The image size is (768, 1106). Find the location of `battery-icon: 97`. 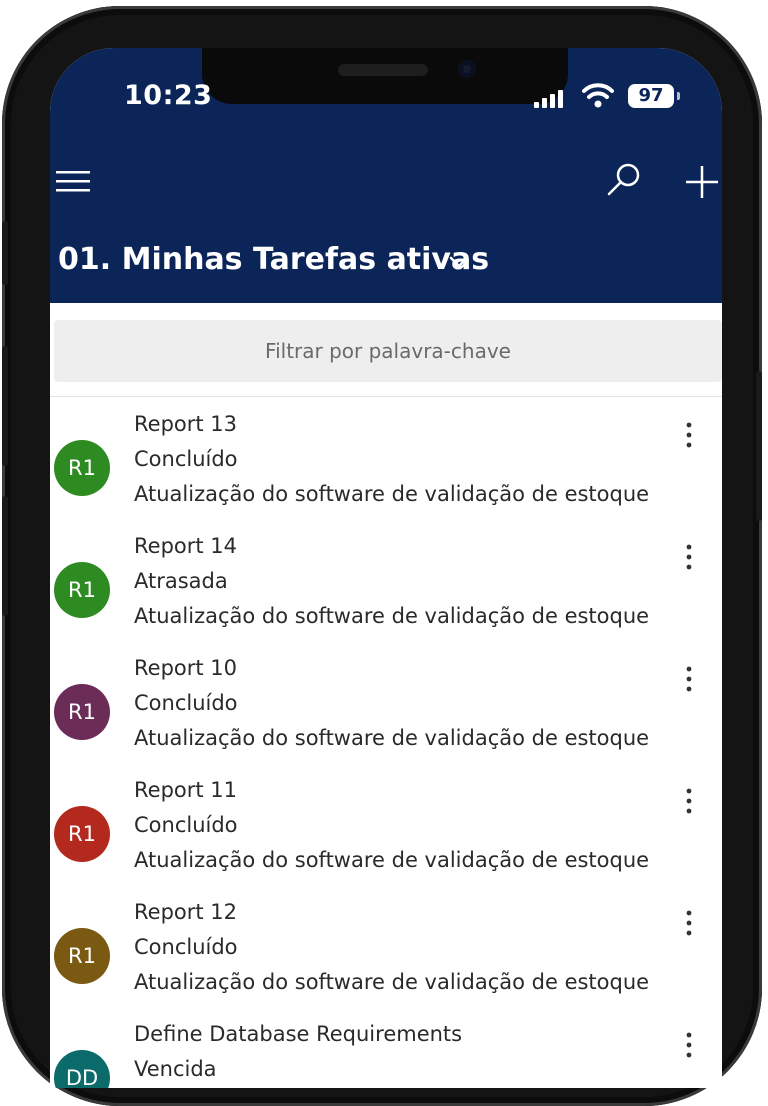

battery-icon: 97 is located at coordinates (651, 96).